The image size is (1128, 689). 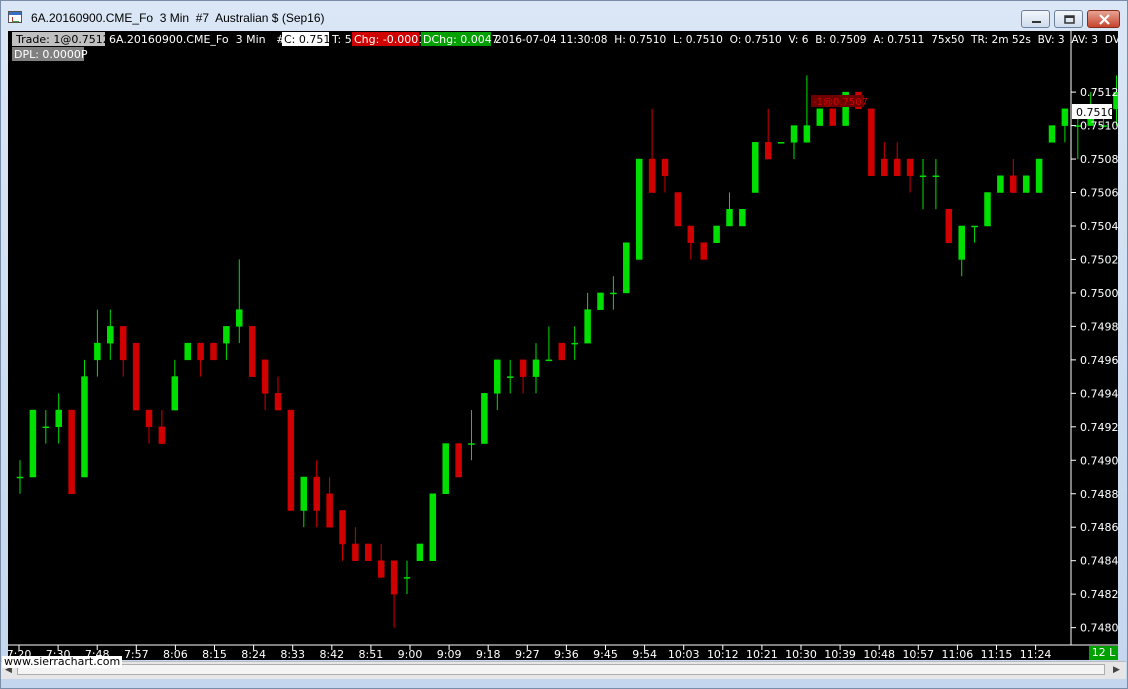 What do you see at coordinates (561, 669) in the screenshot?
I see `scrollbar-thumb` at bounding box center [561, 669].